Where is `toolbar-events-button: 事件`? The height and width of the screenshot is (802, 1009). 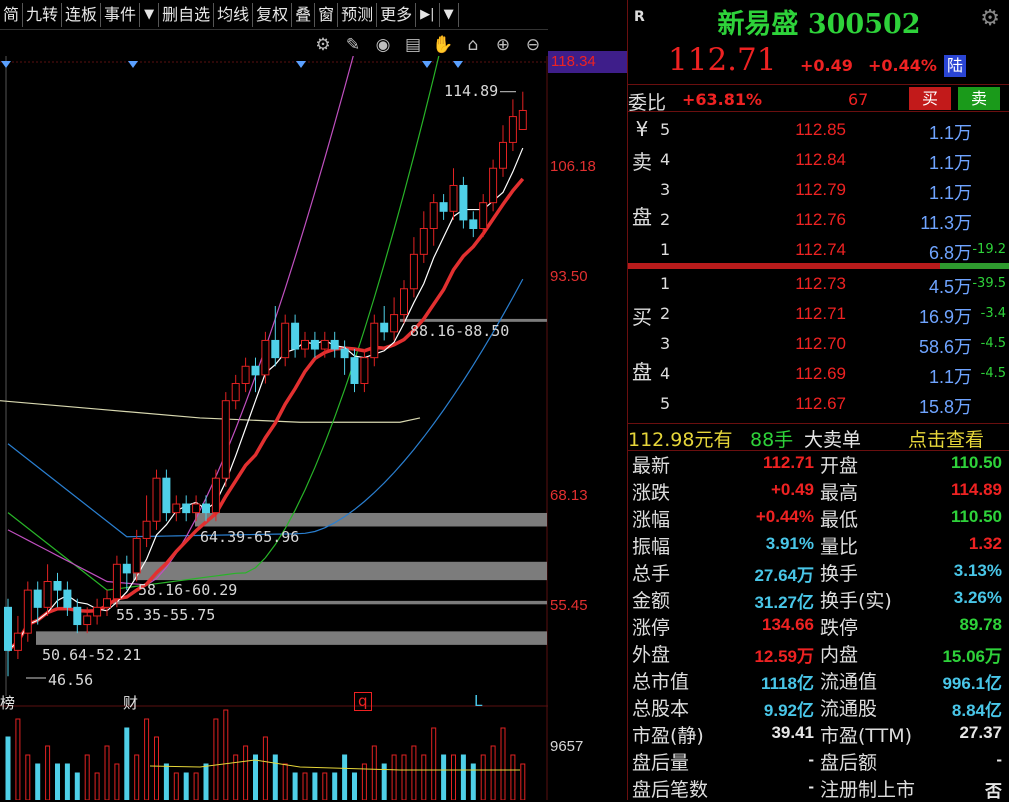
toolbar-events-button: 事件 is located at coordinates (121, 14).